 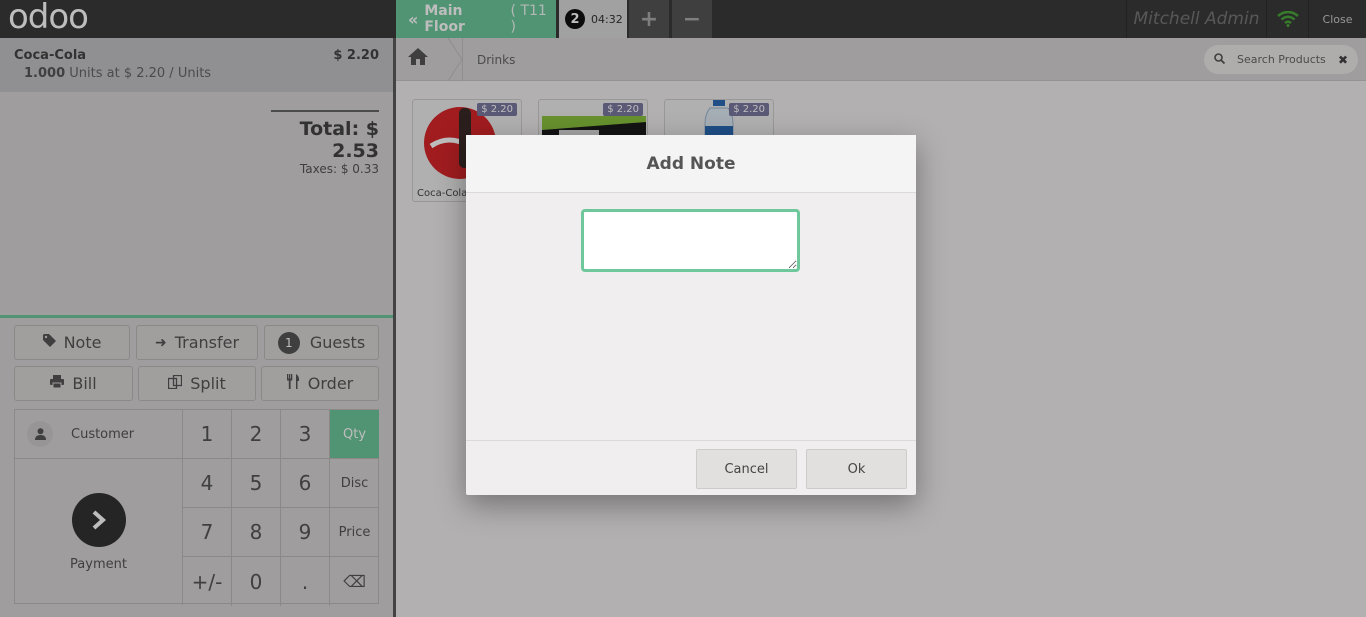 I want to click on dialog-footer: Cancel Ok, so click(x=691, y=467).